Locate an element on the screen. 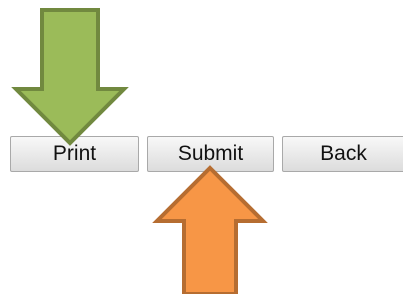  orange-up-arrow-icon is located at coordinates (210, 229).